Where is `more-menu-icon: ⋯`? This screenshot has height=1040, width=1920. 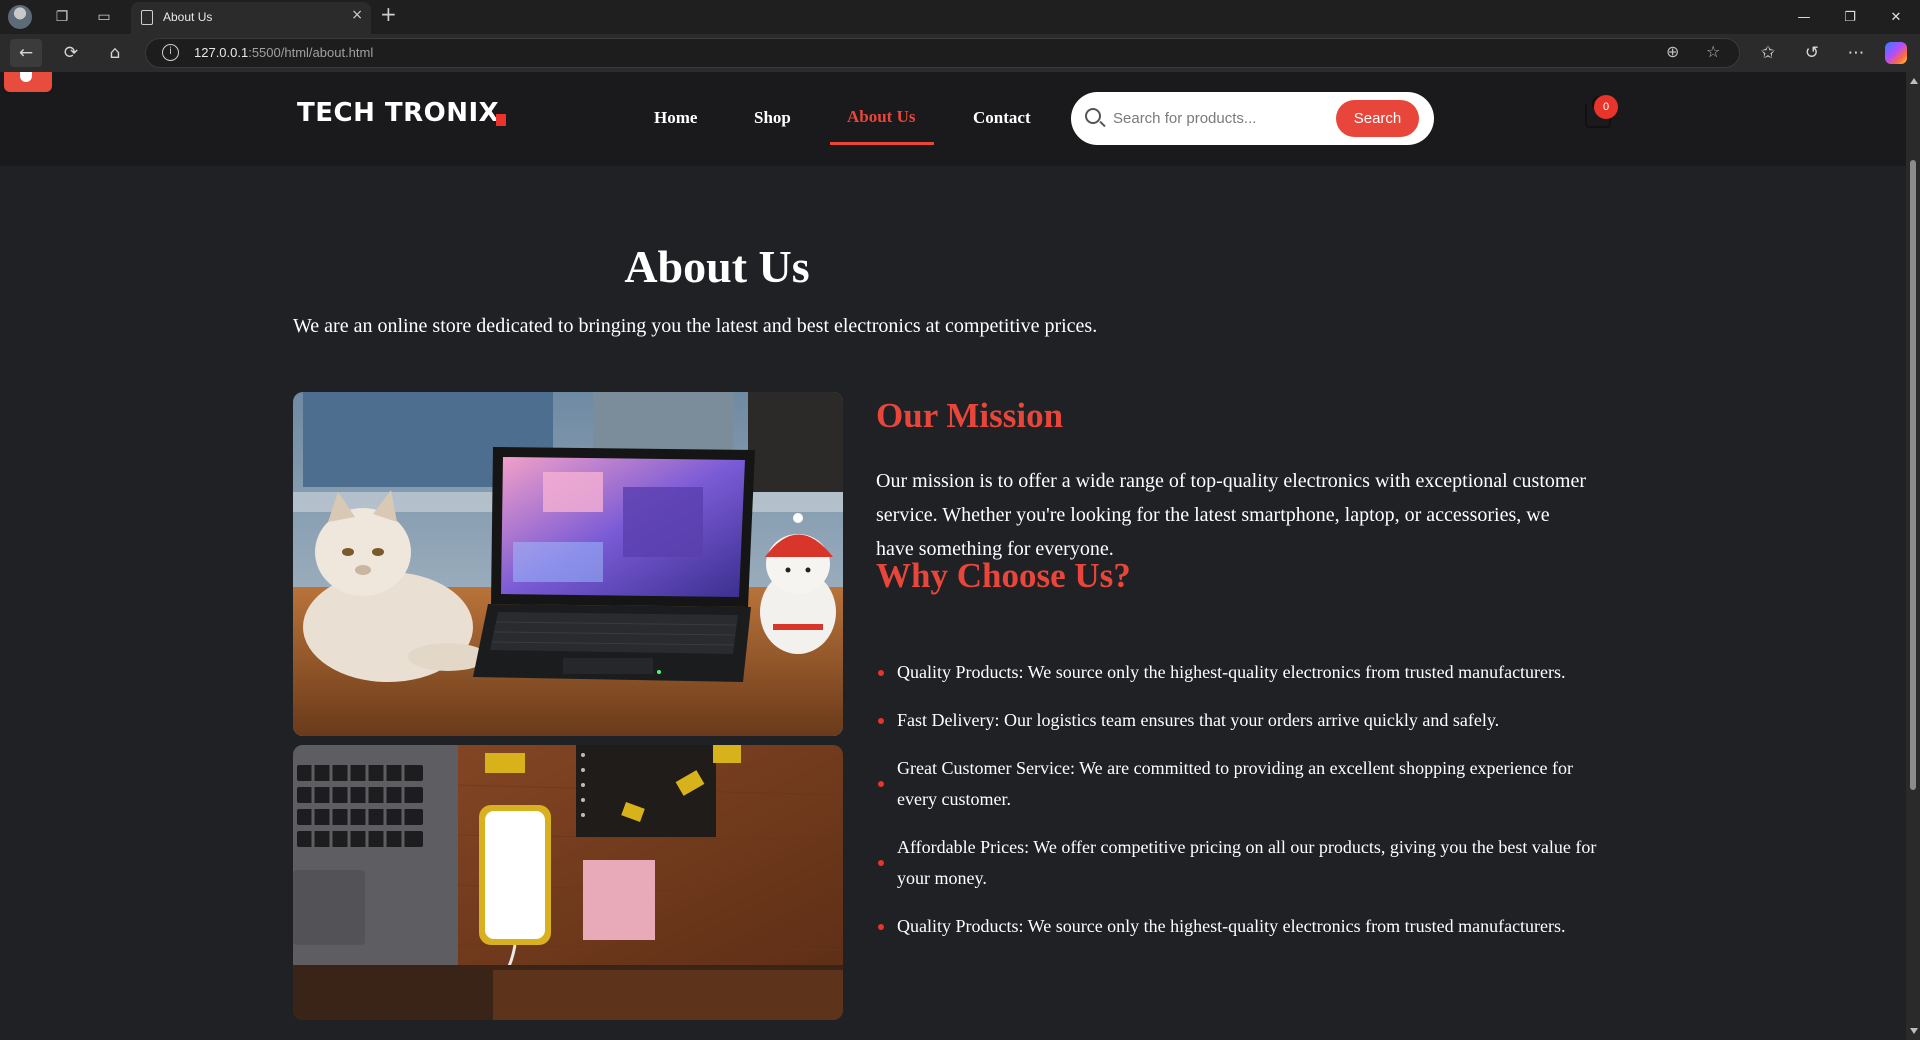
more-menu-icon: ⋯ is located at coordinates (1856, 53).